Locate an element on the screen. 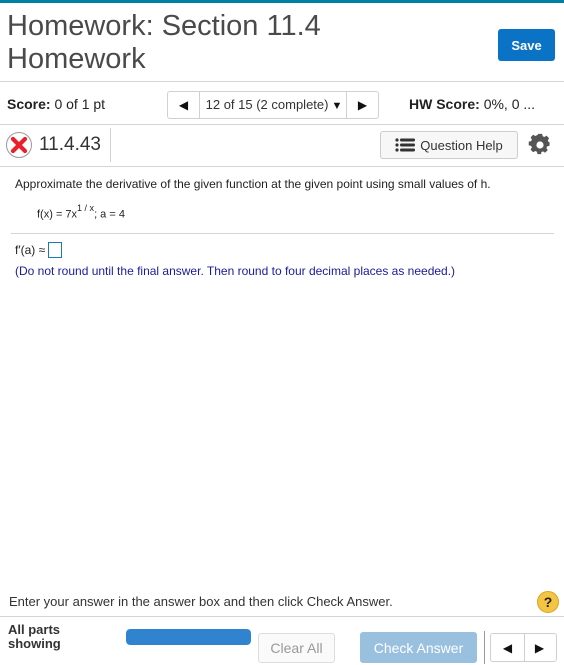  gear-icon is located at coordinates (540, 145).